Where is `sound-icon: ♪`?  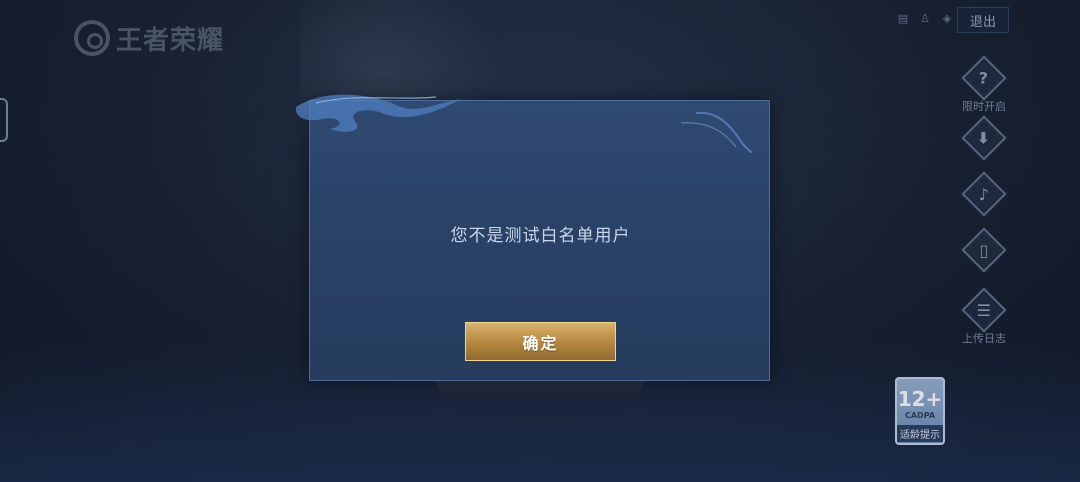
sound-icon: ♪ is located at coordinates (984, 194).